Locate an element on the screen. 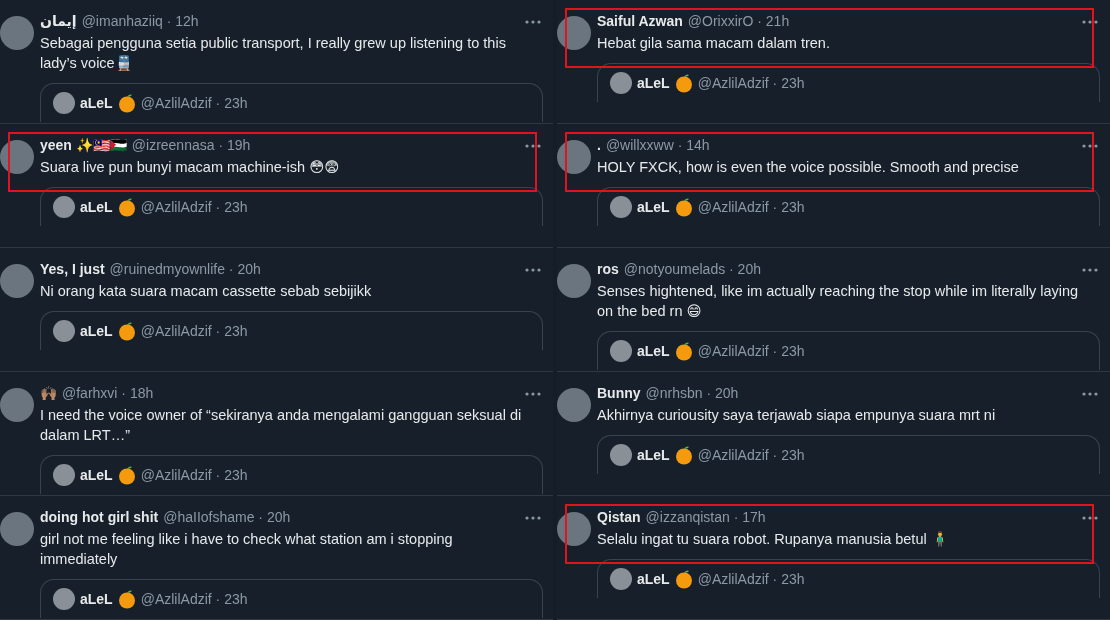 This screenshot has width=1110, height=620. user-name: ros is located at coordinates (608, 269).